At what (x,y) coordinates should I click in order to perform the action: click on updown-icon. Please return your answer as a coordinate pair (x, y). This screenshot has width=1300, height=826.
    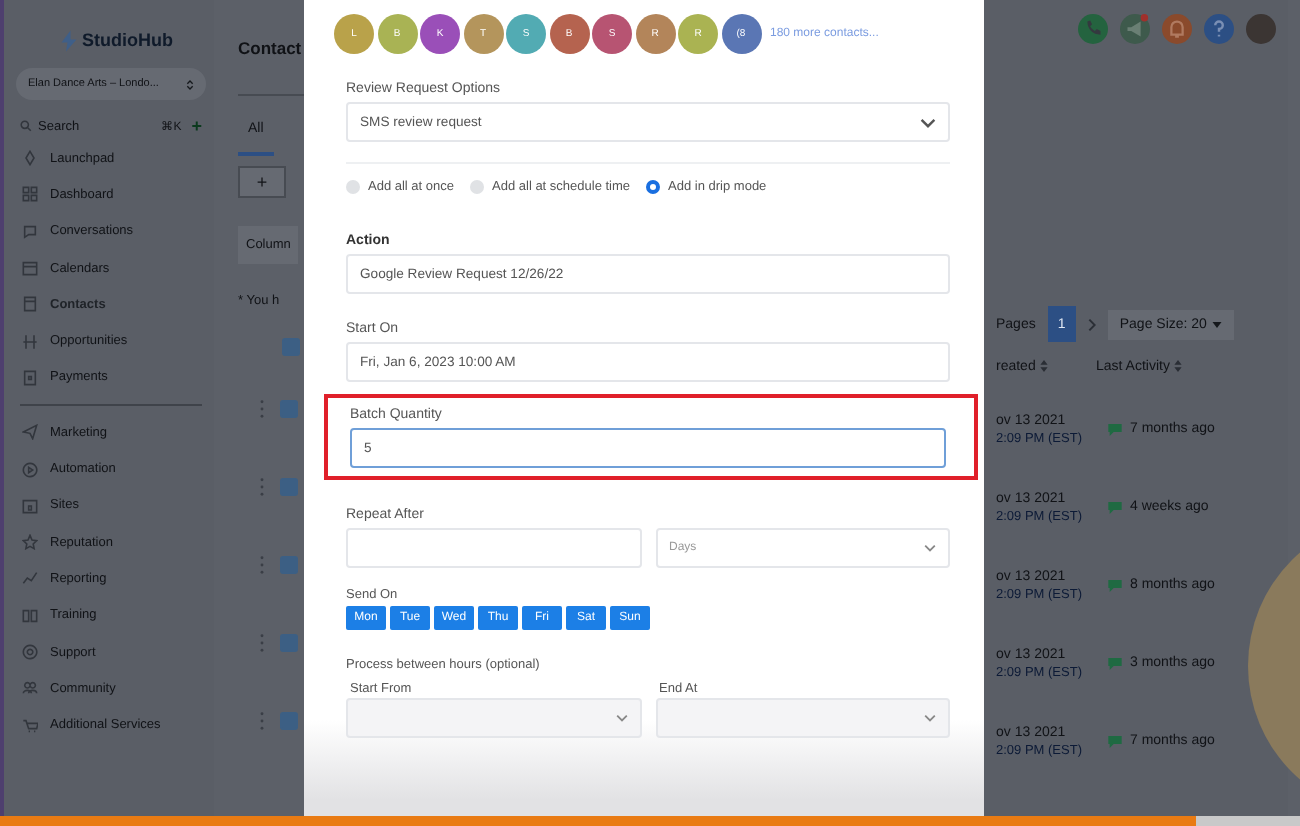
    Looking at the image, I should click on (190, 84).